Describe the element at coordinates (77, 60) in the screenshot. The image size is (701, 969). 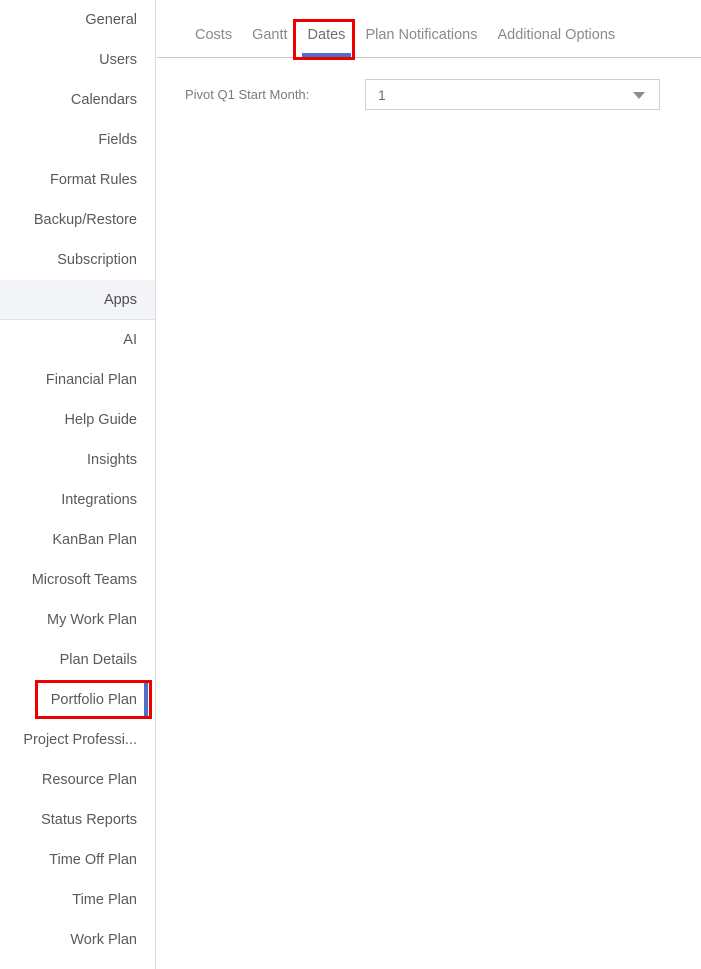
I see `sidebar-item-users: Users` at that location.